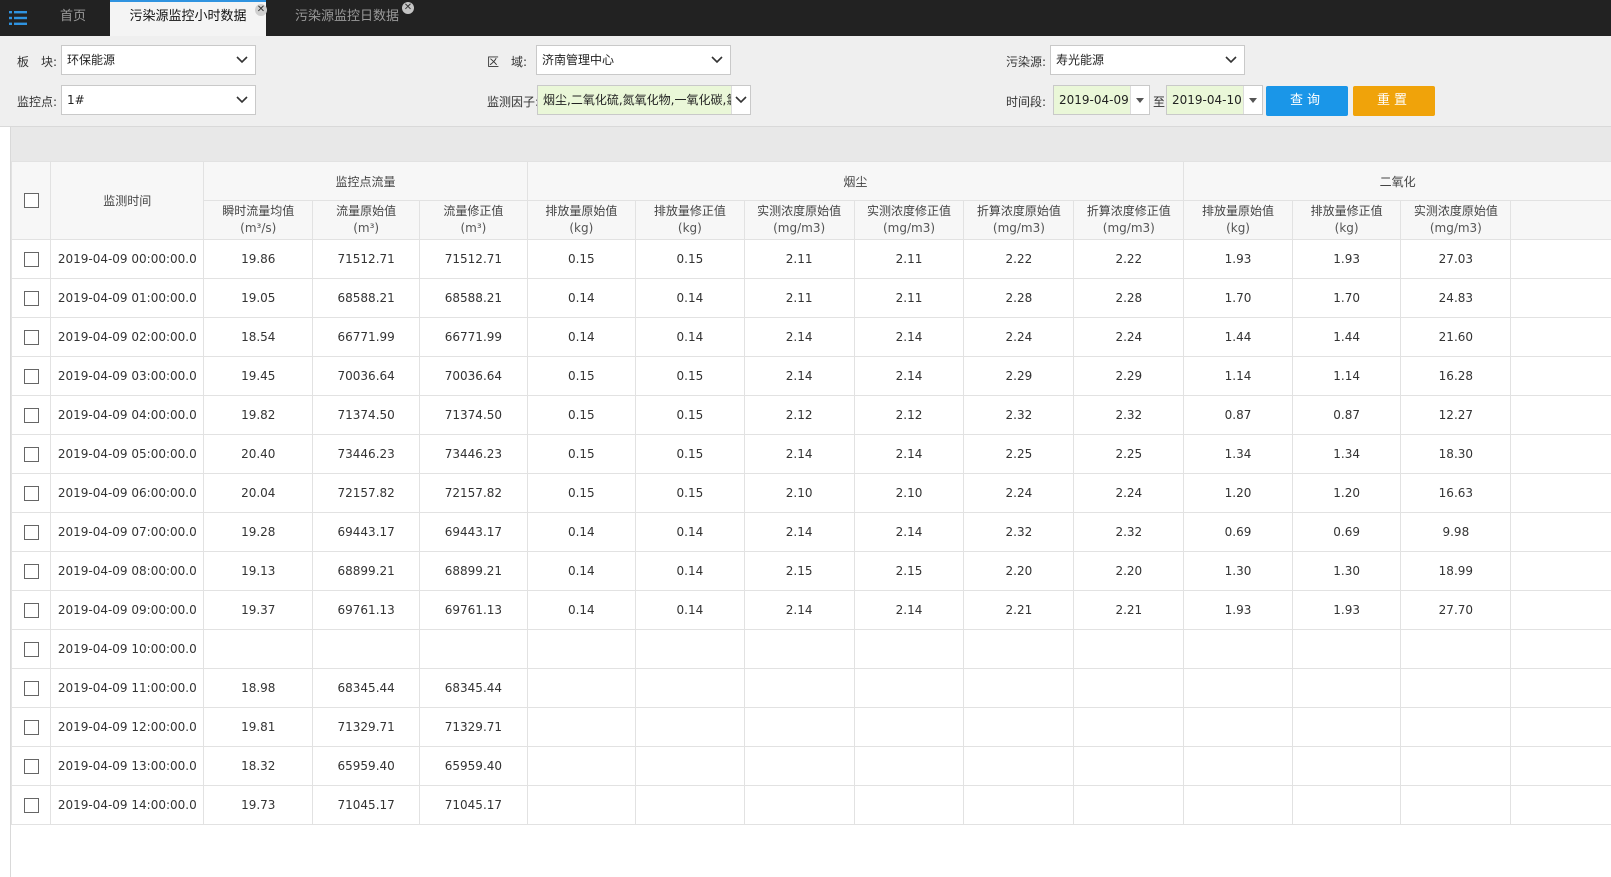  I want to click on column-header-time: 监测时间, so click(127, 200).